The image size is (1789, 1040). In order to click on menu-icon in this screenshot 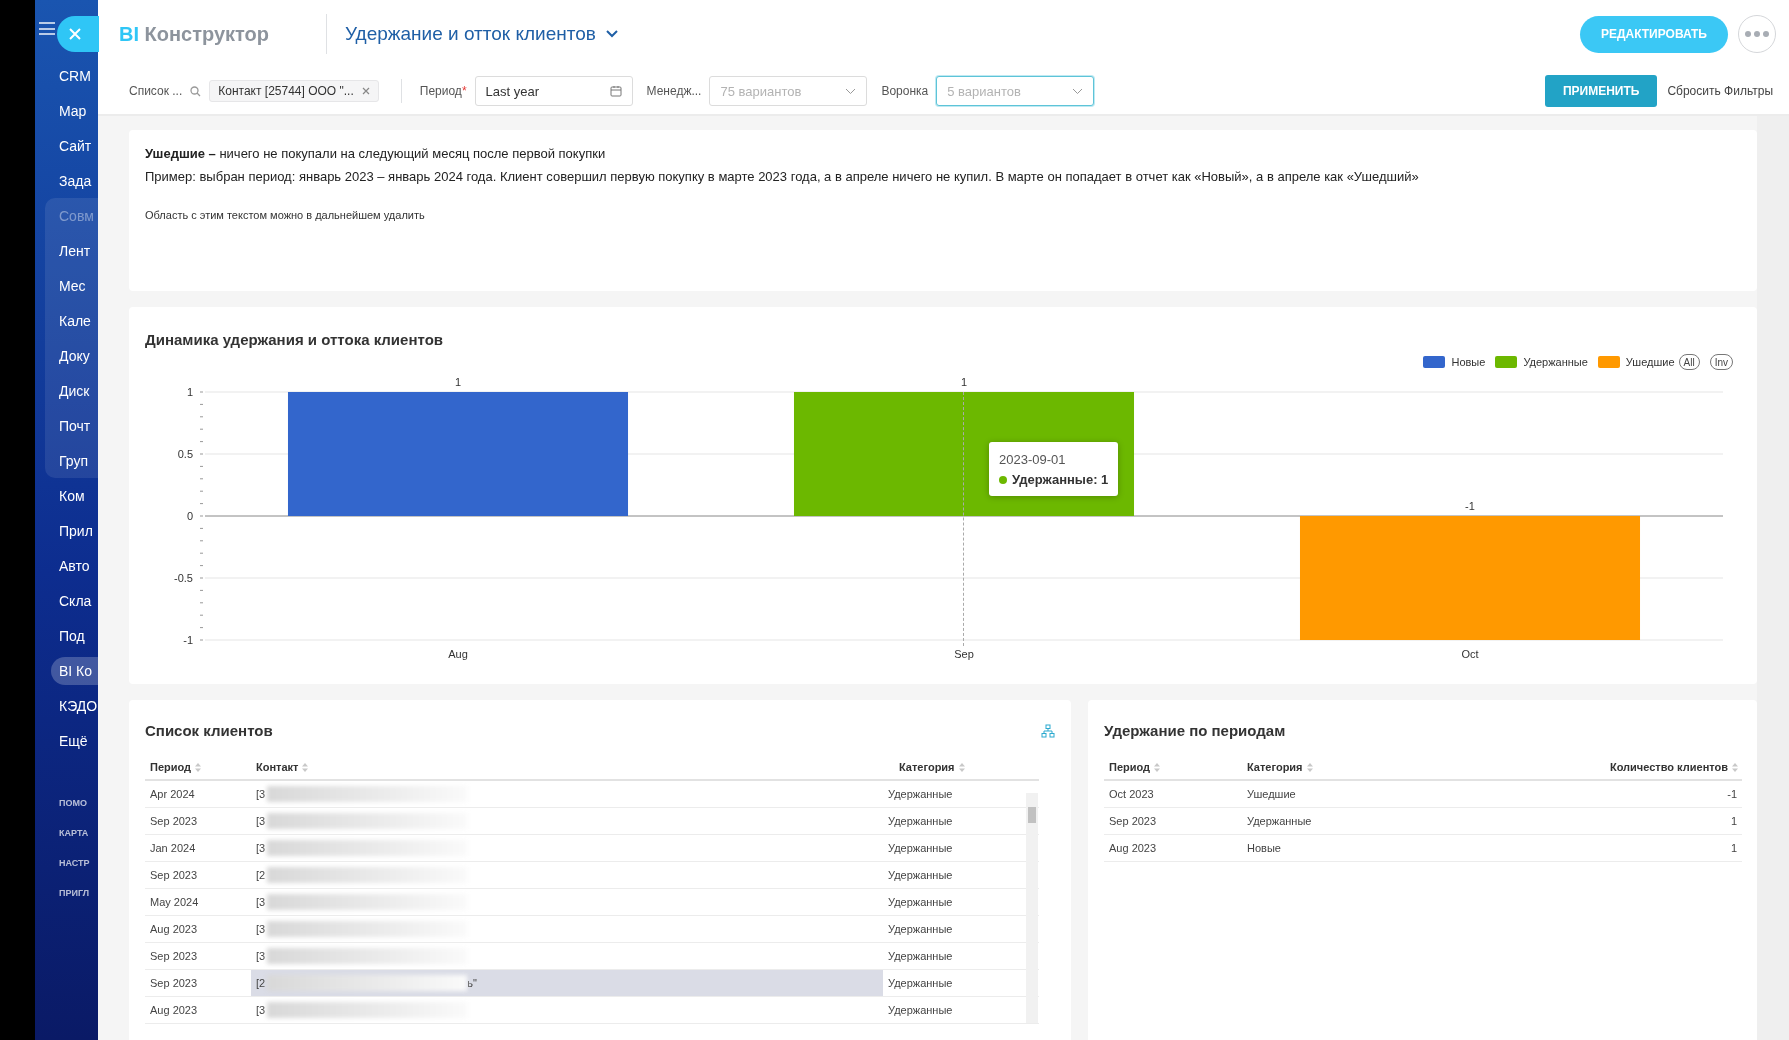, I will do `click(47, 28)`.